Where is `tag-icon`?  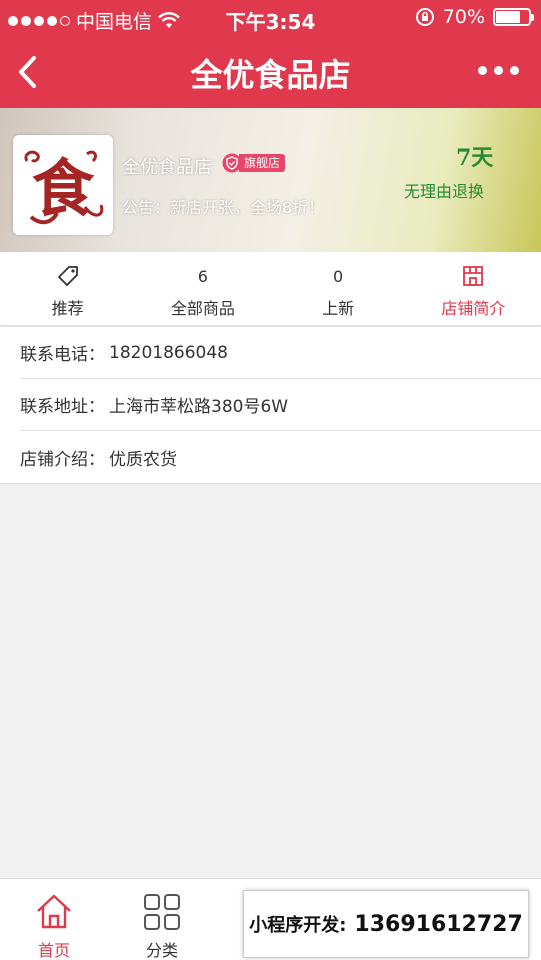
tag-icon is located at coordinates (67, 276).